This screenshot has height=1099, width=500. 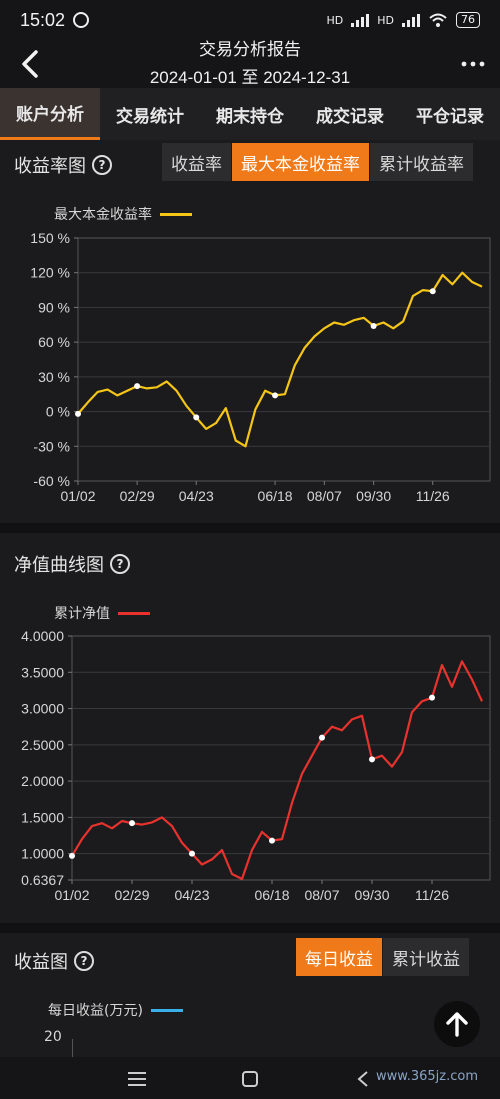 What do you see at coordinates (53, 1037) in the screenshot?
I see `y-tick-label: 20` at bounding box center [53, 1037].